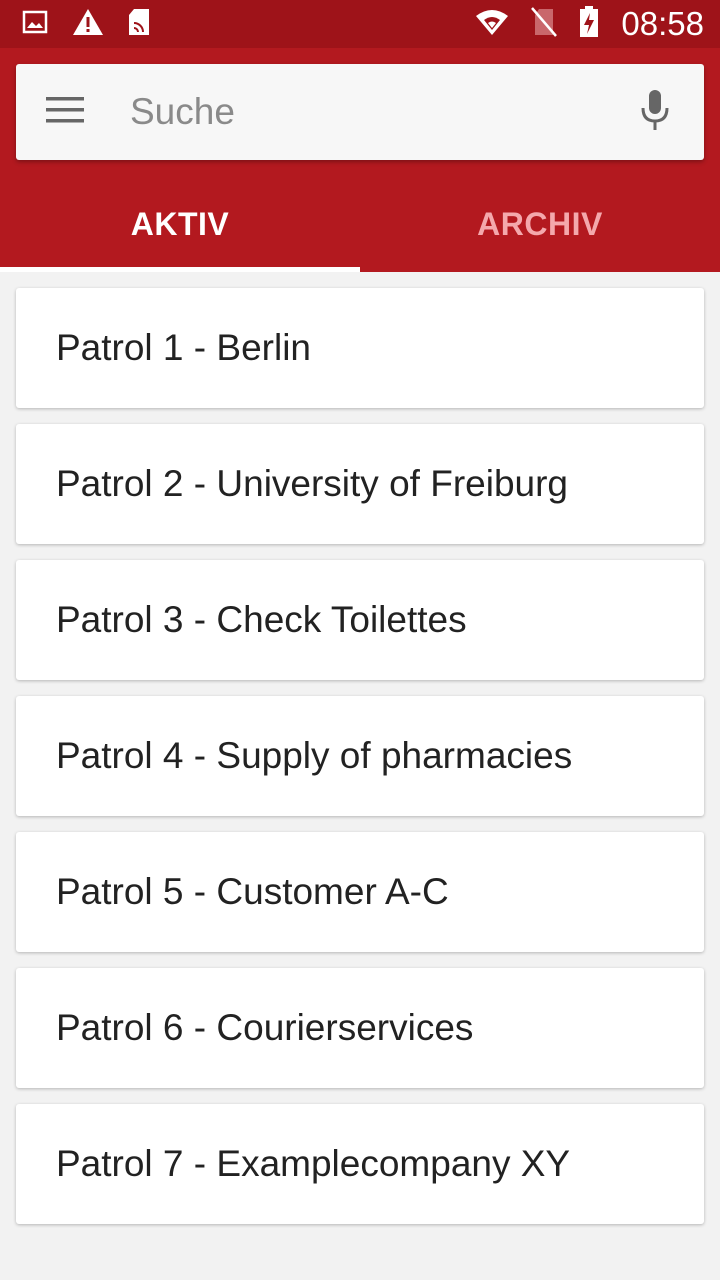 The height and width of the screenshot is (1280, 720). Describe the element at coordinates (589, 24) in the screenshot. I see `battery-charging-icon` at that location.